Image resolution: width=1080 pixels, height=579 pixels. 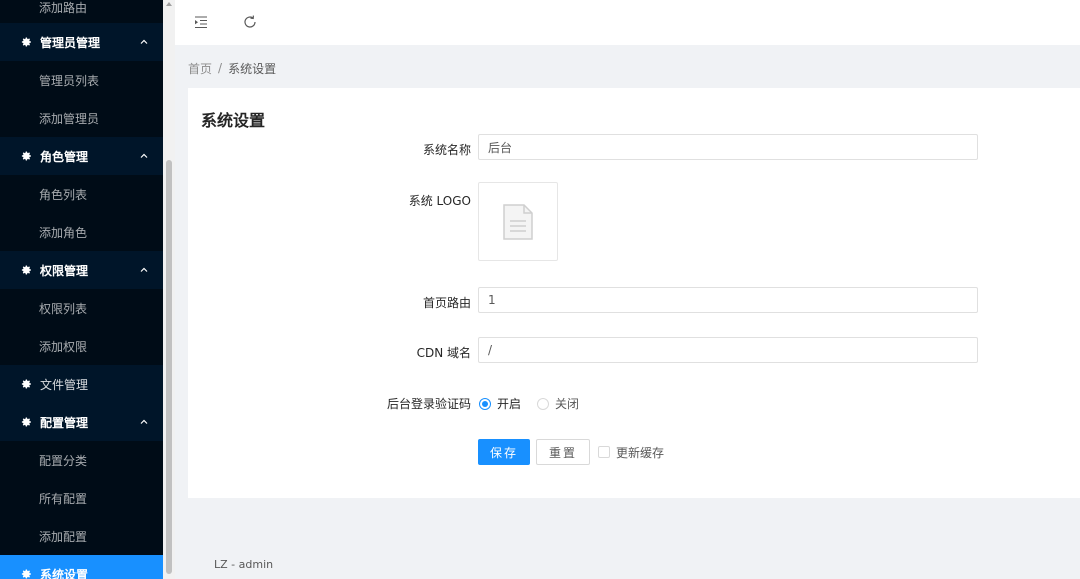 What do you see at coordinates (509, 403) in the screenshot?
I see `captcha-on-label: 开启` at bounding box center [509, 403].